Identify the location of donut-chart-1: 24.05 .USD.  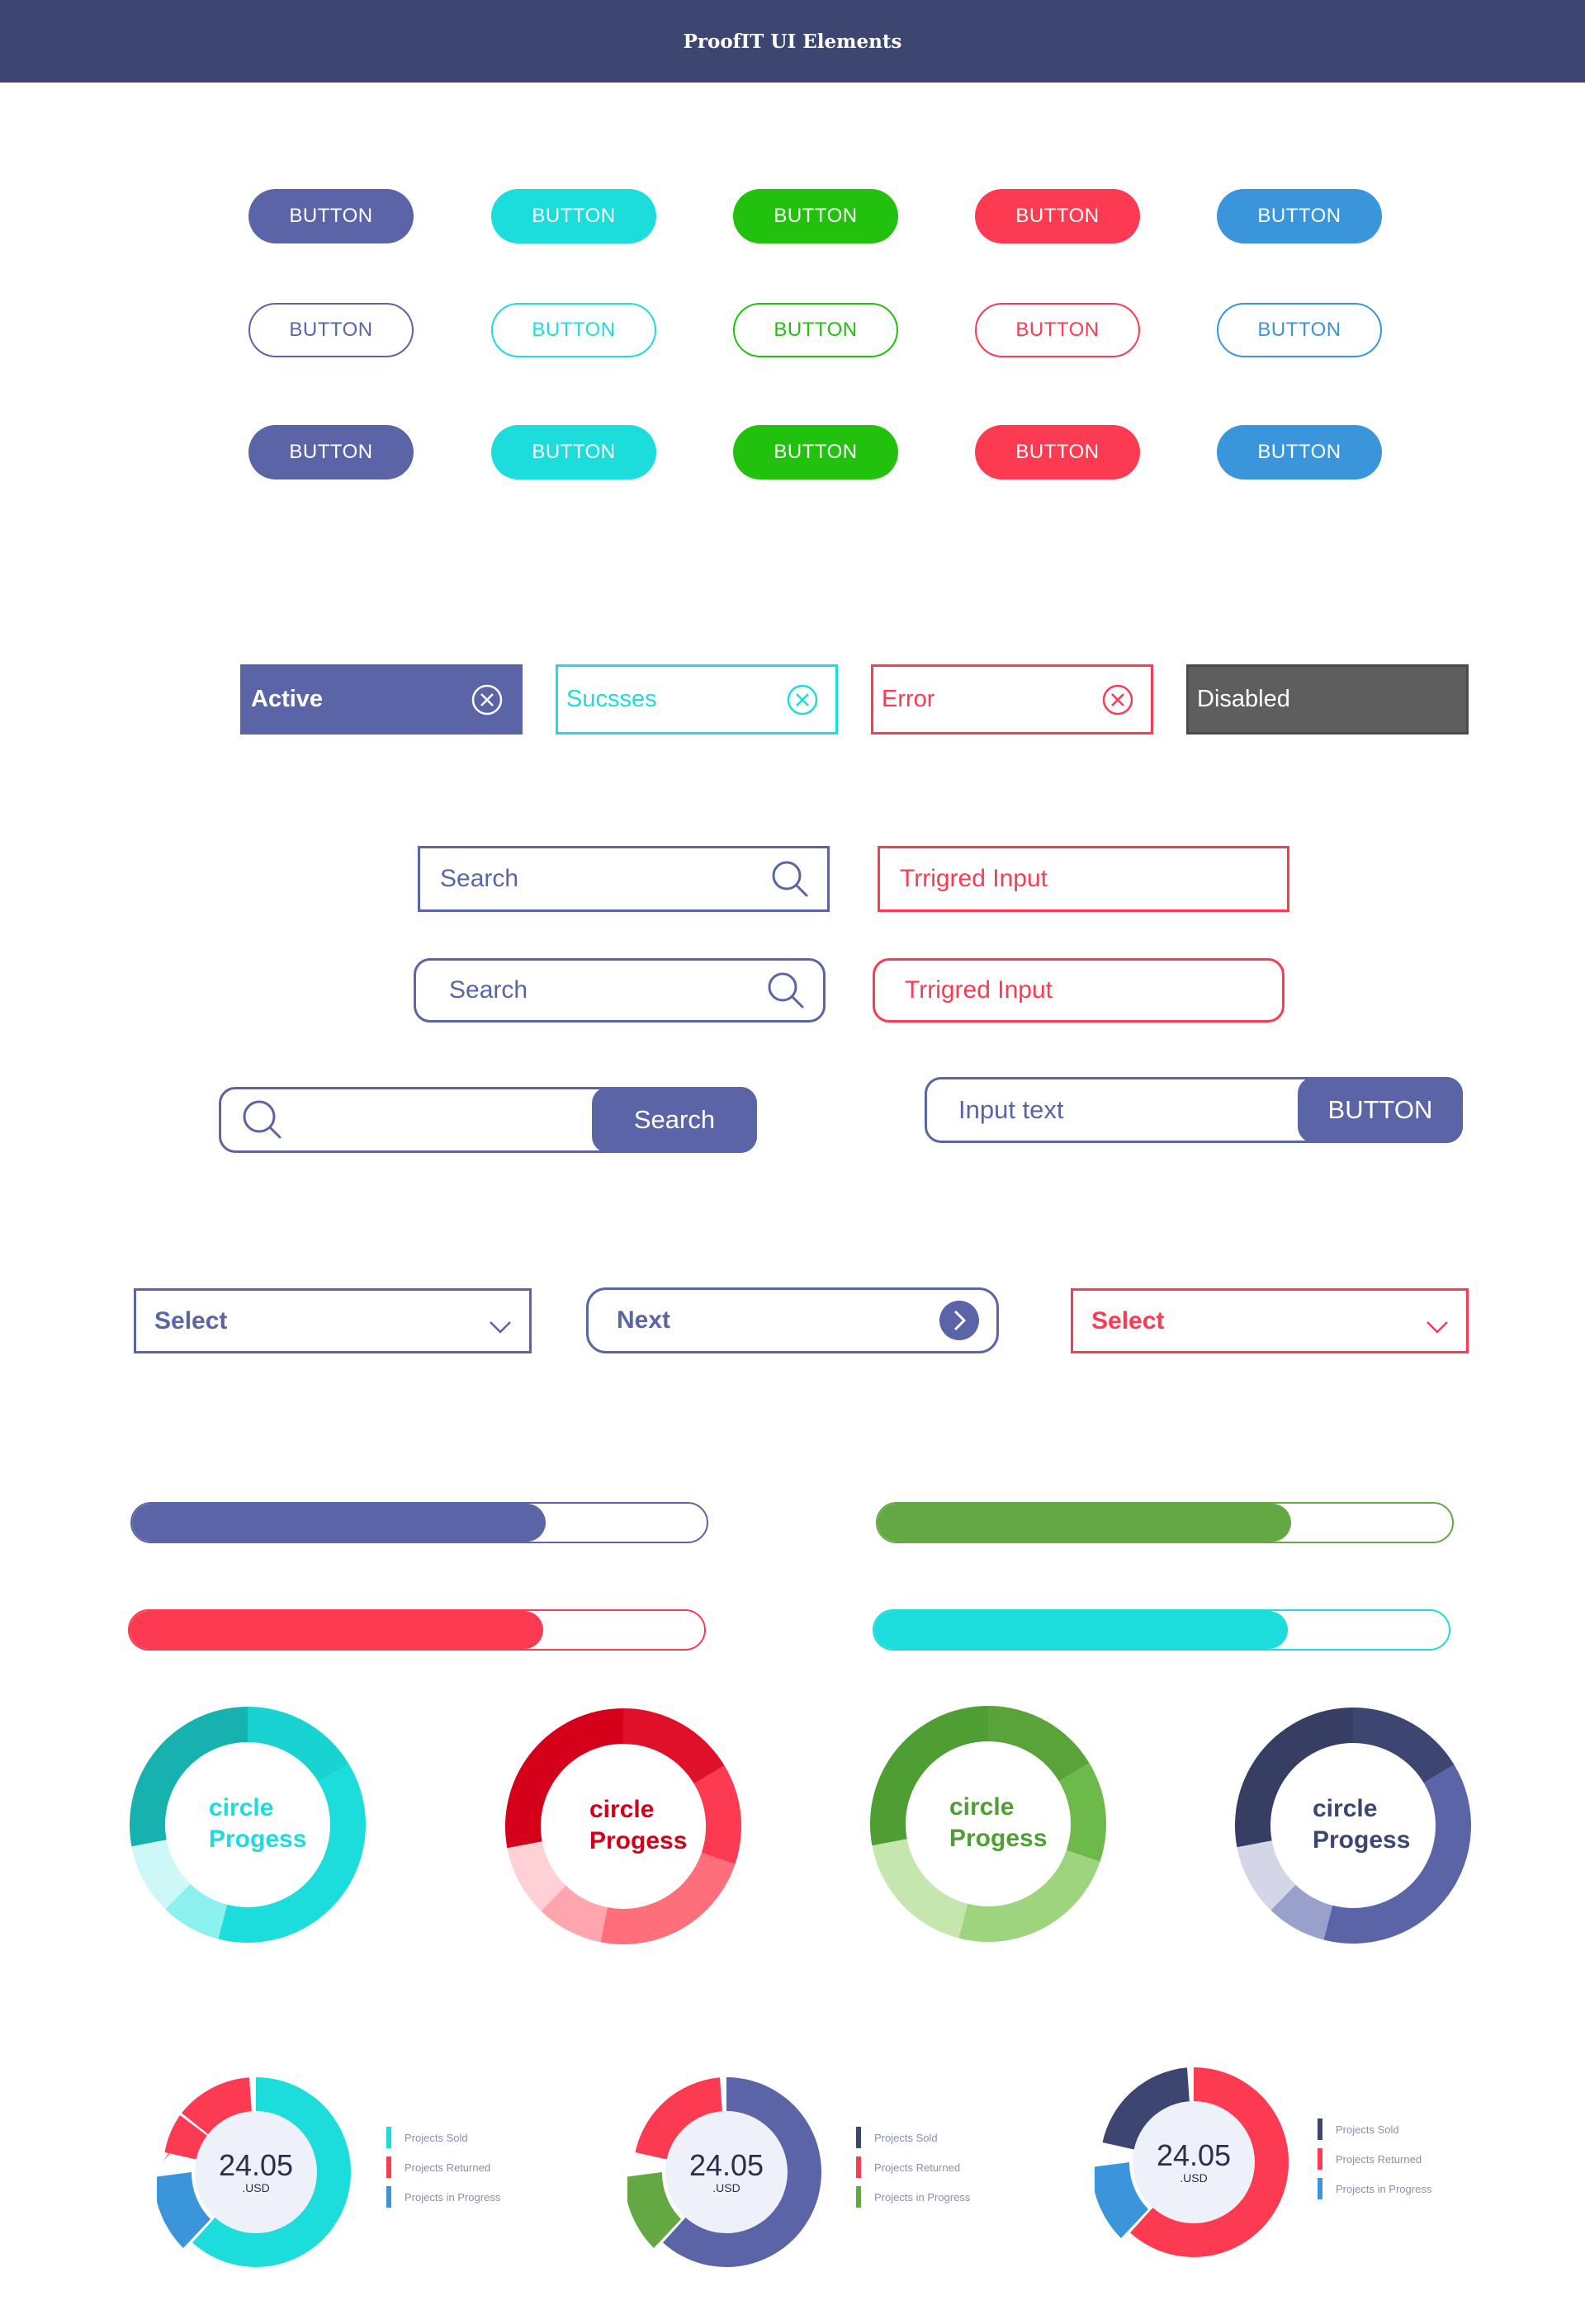
(256, 2172).